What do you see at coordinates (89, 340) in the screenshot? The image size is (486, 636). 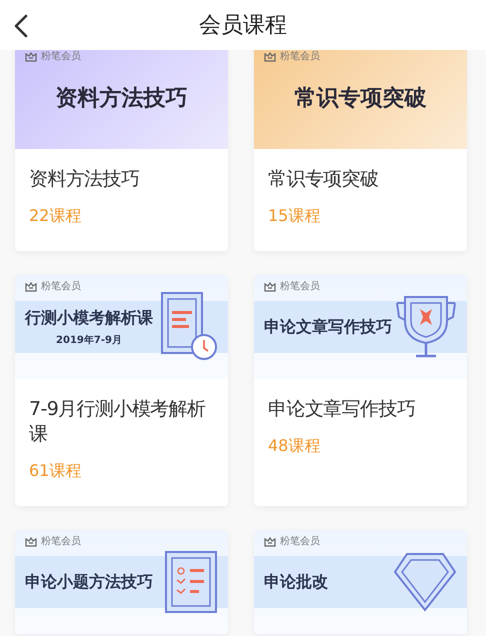 I see `banner-subtitle: 2019年7-9月` at bounding box center [89, 340].